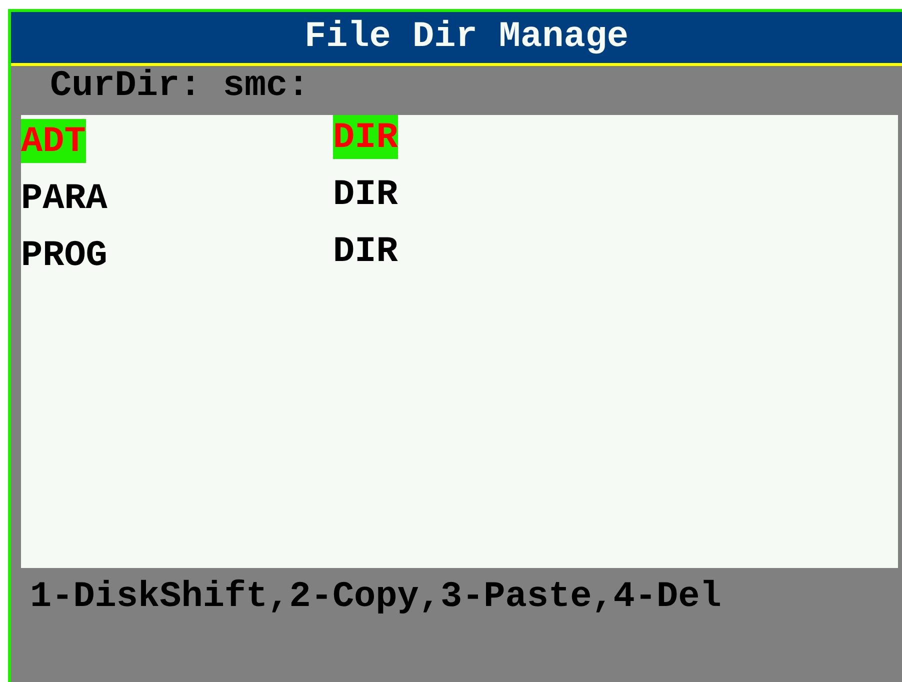 The image size is (902, 682). What do you see at coordinates (64, 198) in the screenshot?
I see `file-name: PARA` at bounding box center [64, 198].